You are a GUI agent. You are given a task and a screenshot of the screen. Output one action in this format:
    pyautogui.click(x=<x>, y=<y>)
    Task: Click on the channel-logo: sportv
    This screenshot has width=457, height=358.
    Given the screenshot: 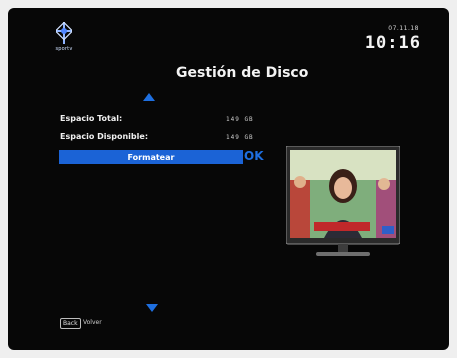 What is the action you would take?
    pyautogui.click(x=64, y=40)
    